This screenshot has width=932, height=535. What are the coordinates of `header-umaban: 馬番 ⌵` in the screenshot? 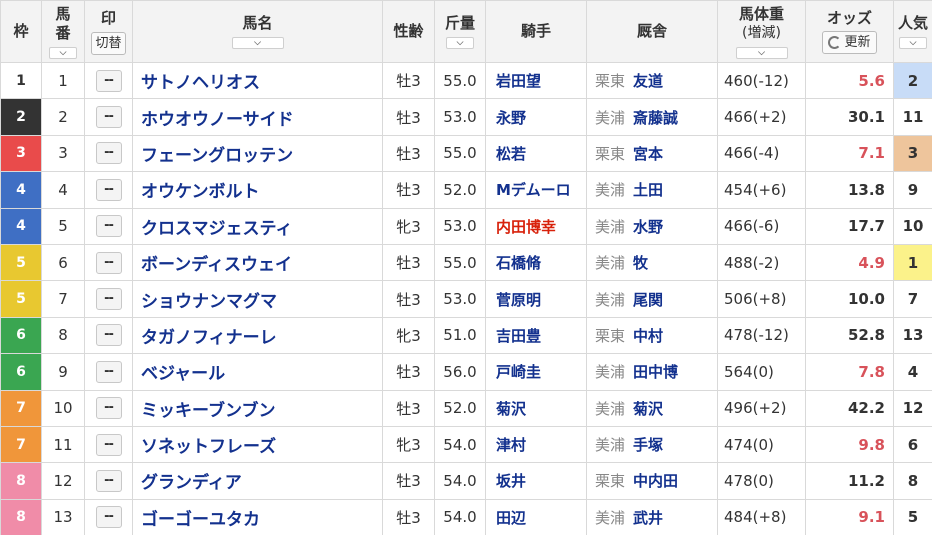 It's located at (63, 31).